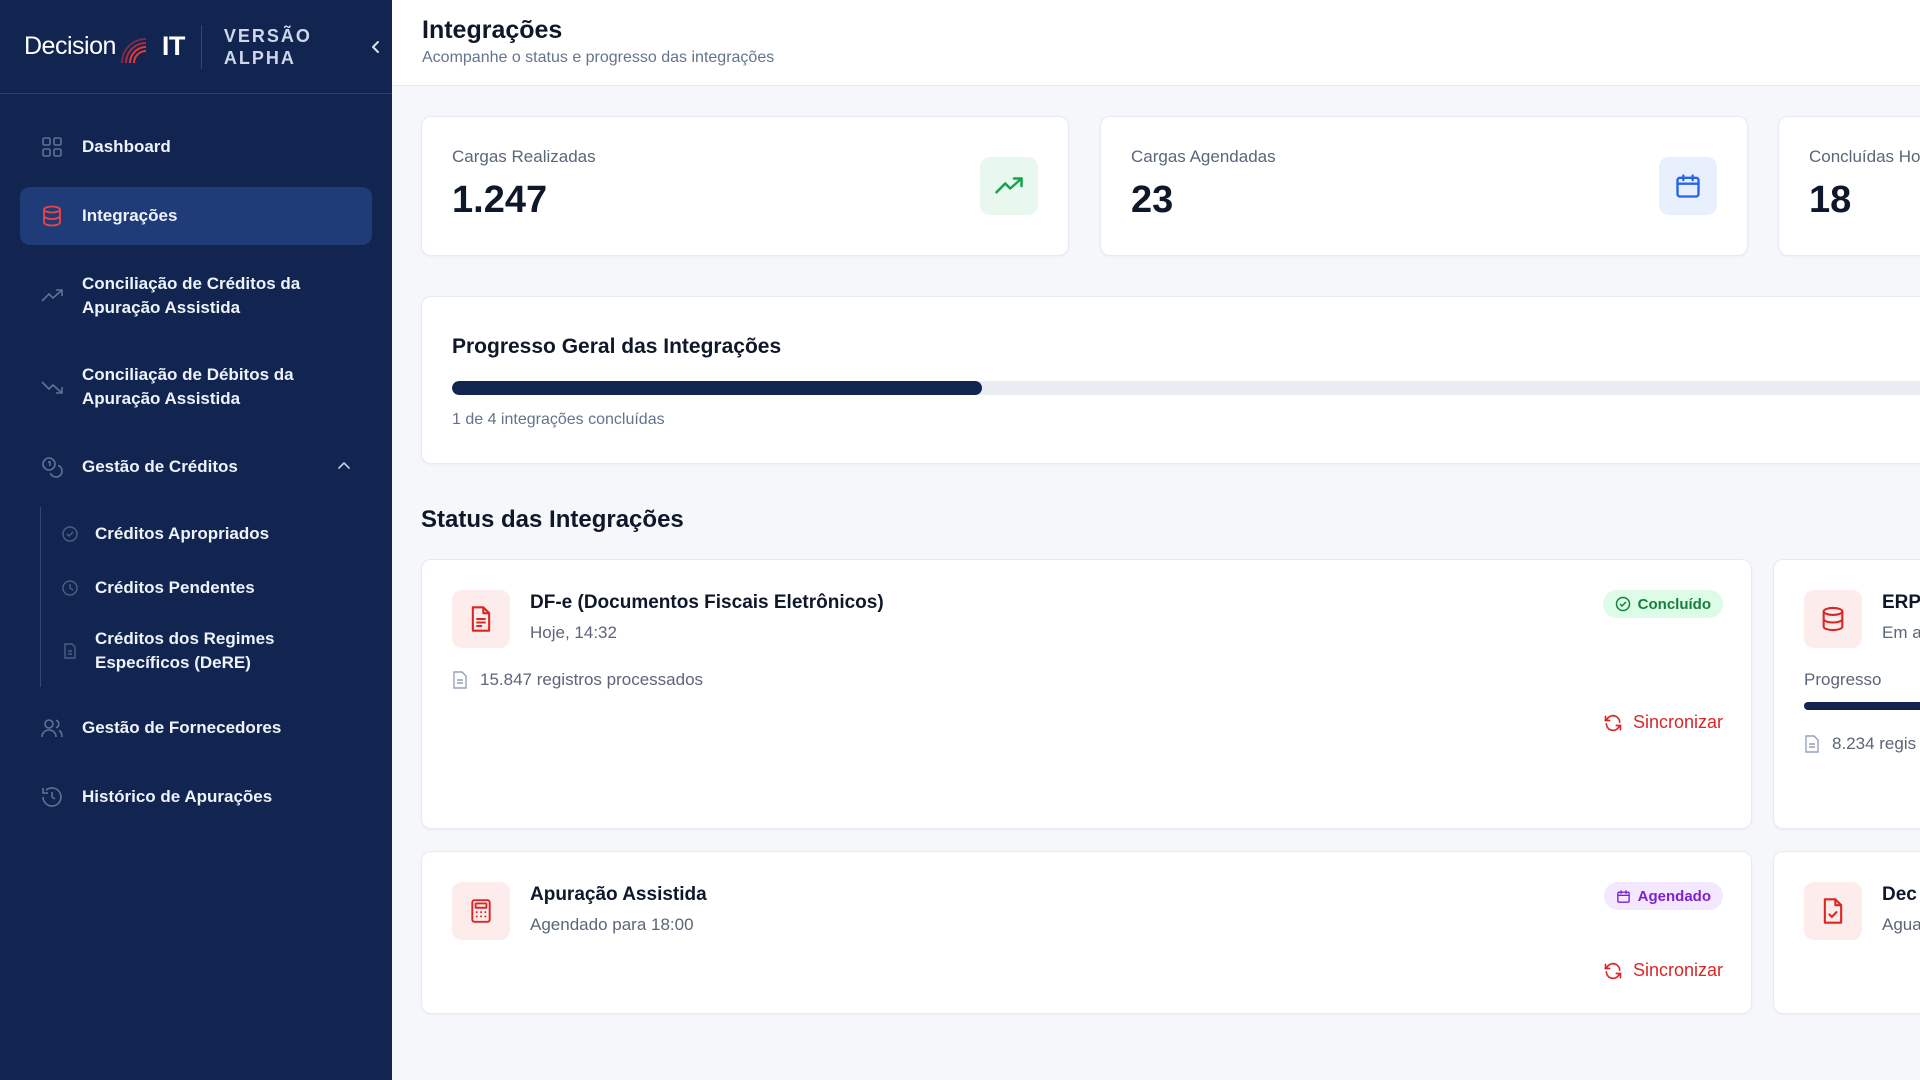 Image resolution: width=1920 pixels, height=1080 pixels. I want to click on integration-records-text: 15.847 registros processados, so click(592, 679).